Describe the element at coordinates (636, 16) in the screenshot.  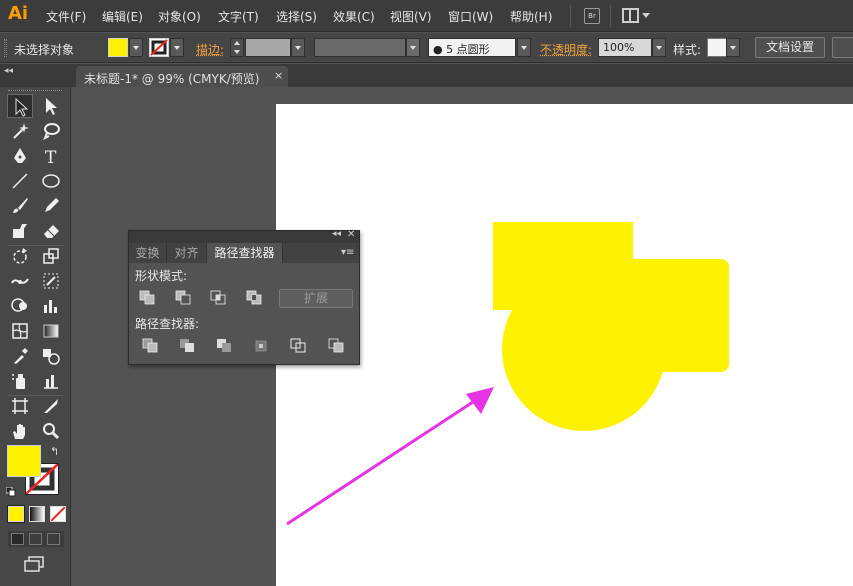
I see `workspace-switcher-button` at that location.